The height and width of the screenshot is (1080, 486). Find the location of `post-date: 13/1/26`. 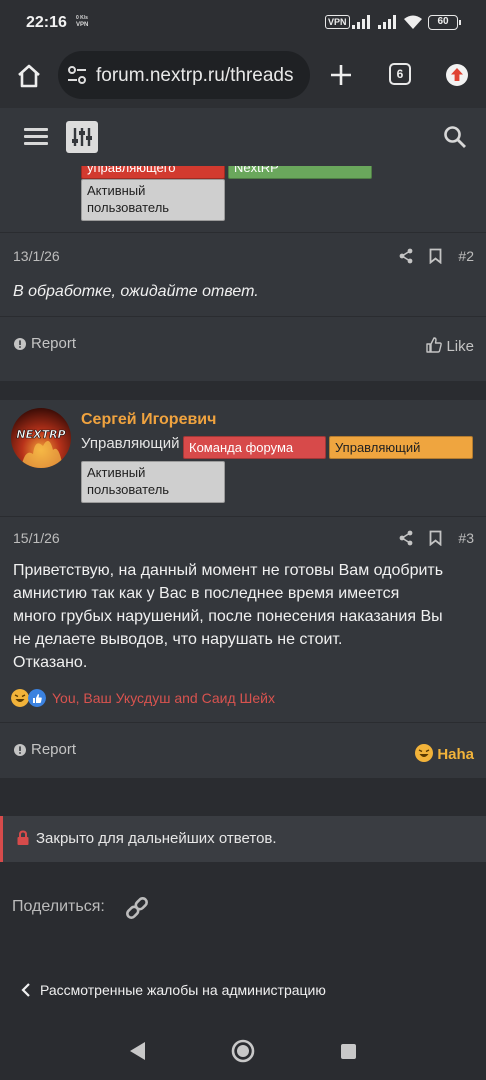

post-date: 13/1/26 is located at coordinates (36, 256).